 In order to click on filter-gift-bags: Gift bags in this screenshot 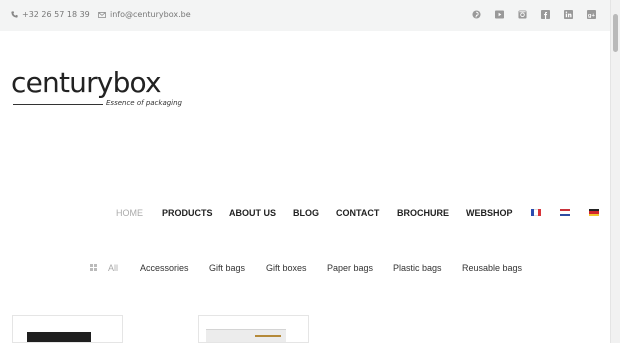, I will do `click(227, 268)`.